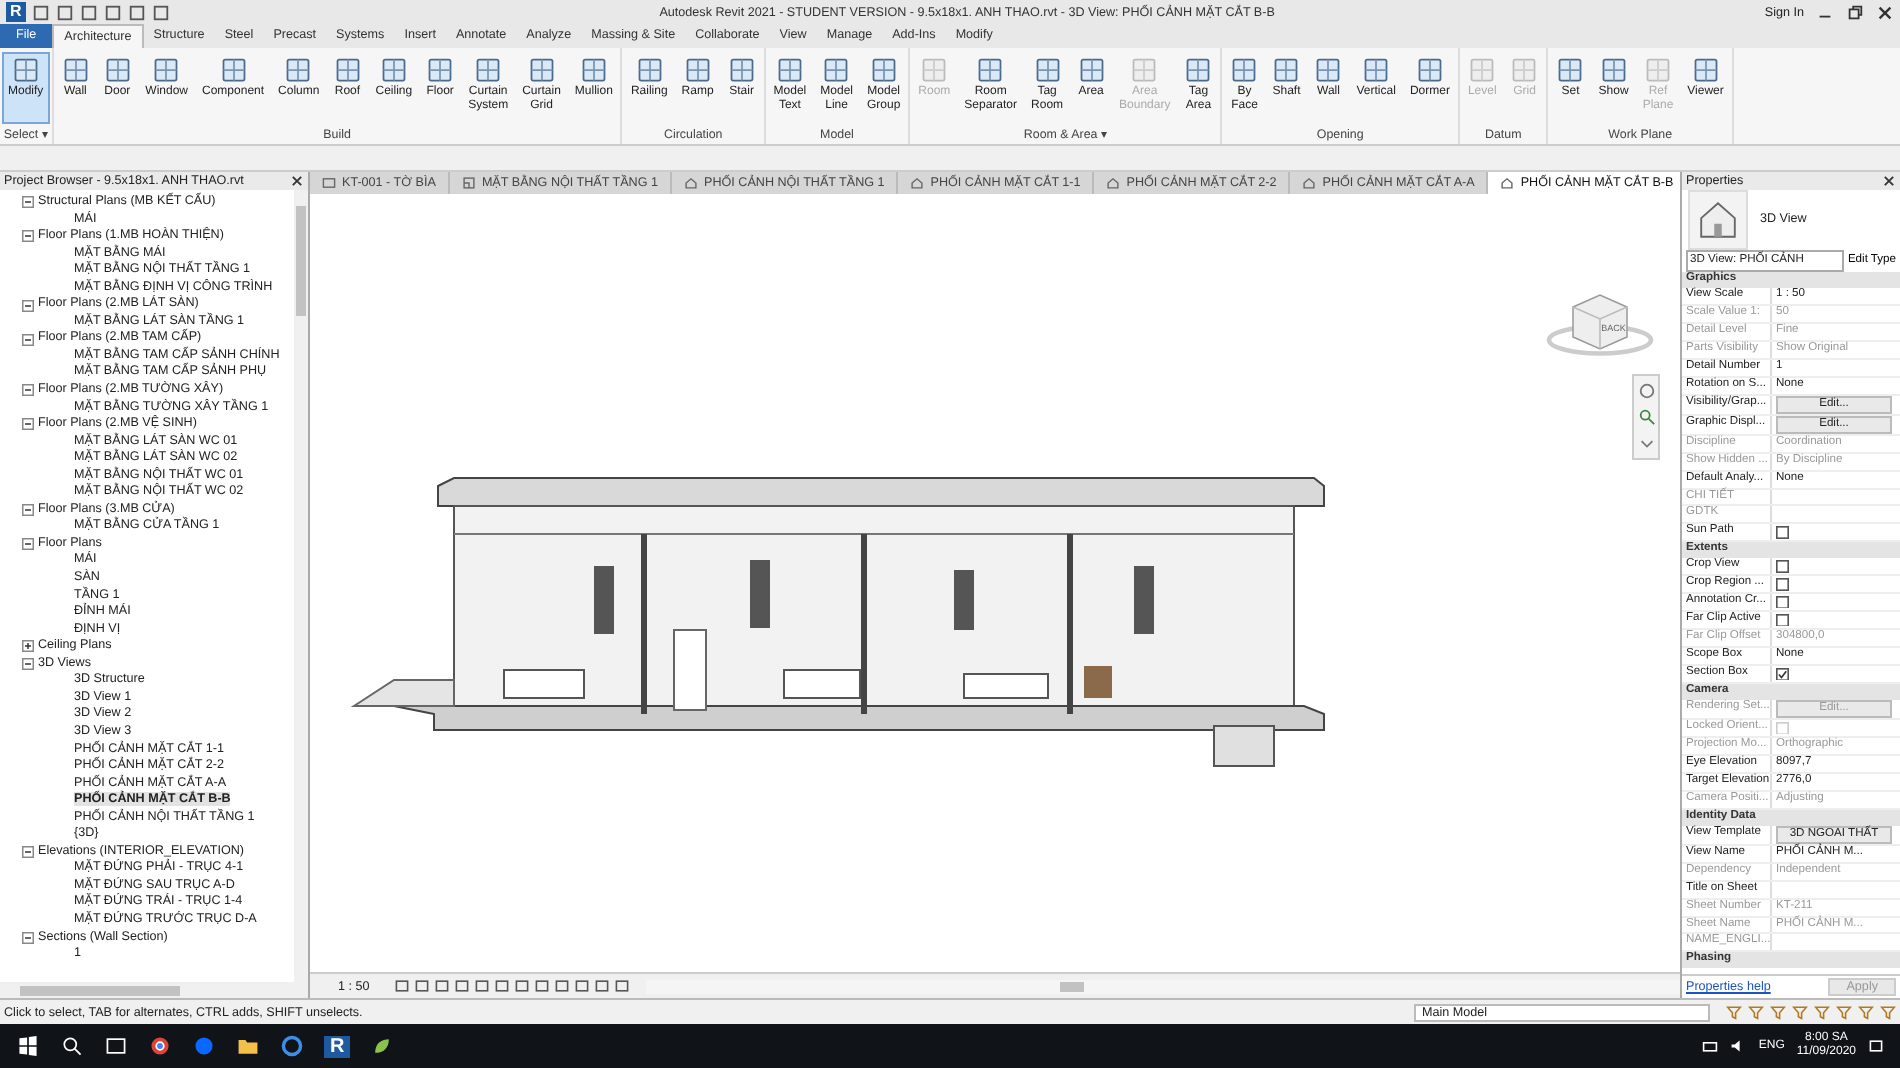  What do you see at coordinates (337, 1046) in the screenshot?
I see `revit-taskbar-button: R` at bounding box center [337, 1046].